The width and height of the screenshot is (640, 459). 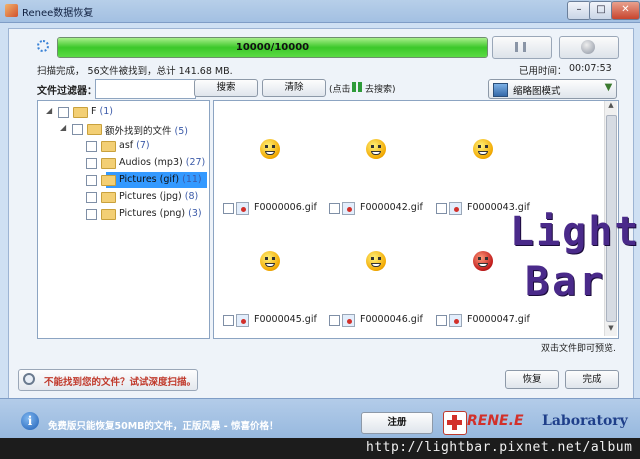 What do you see at coordinates (486, 177) in the screenshot?
I see `thumbnail-item: F0000043.gif` at bounding box center [486, 177].